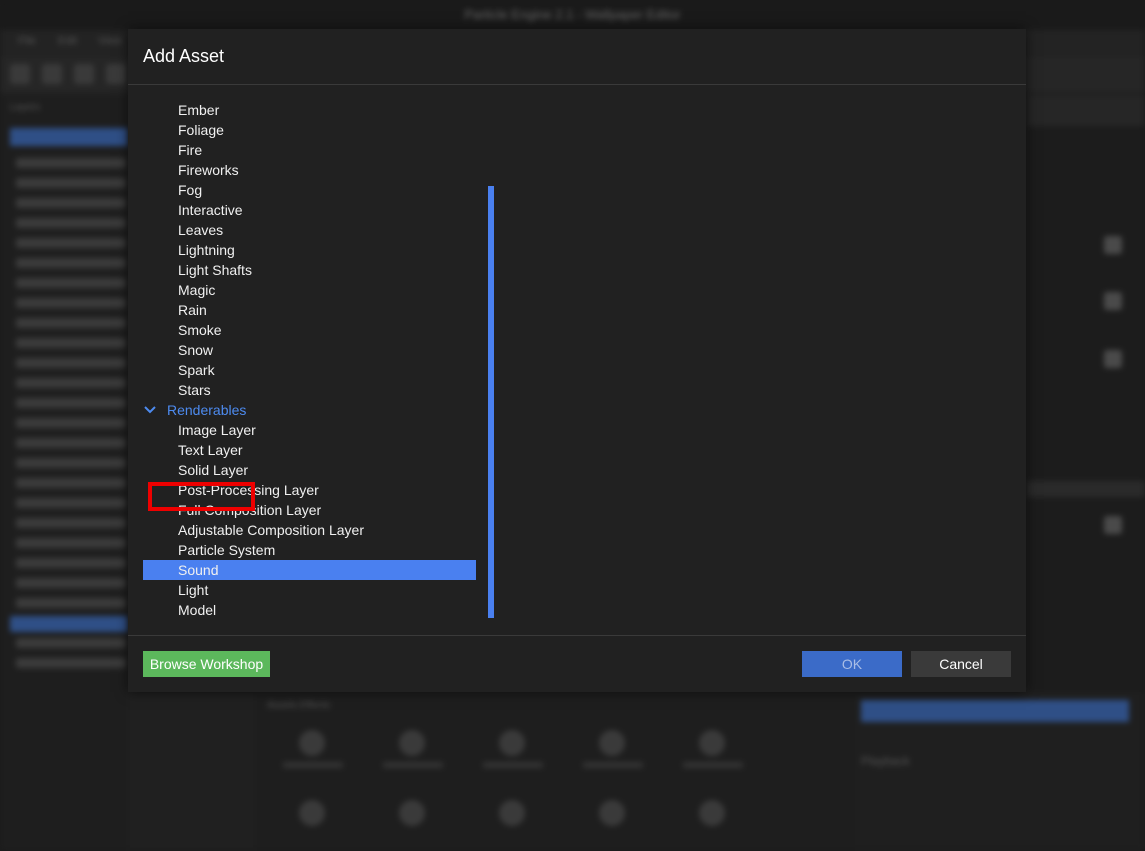  I want to click on cancel-button: Cancel, so click(961, 664).